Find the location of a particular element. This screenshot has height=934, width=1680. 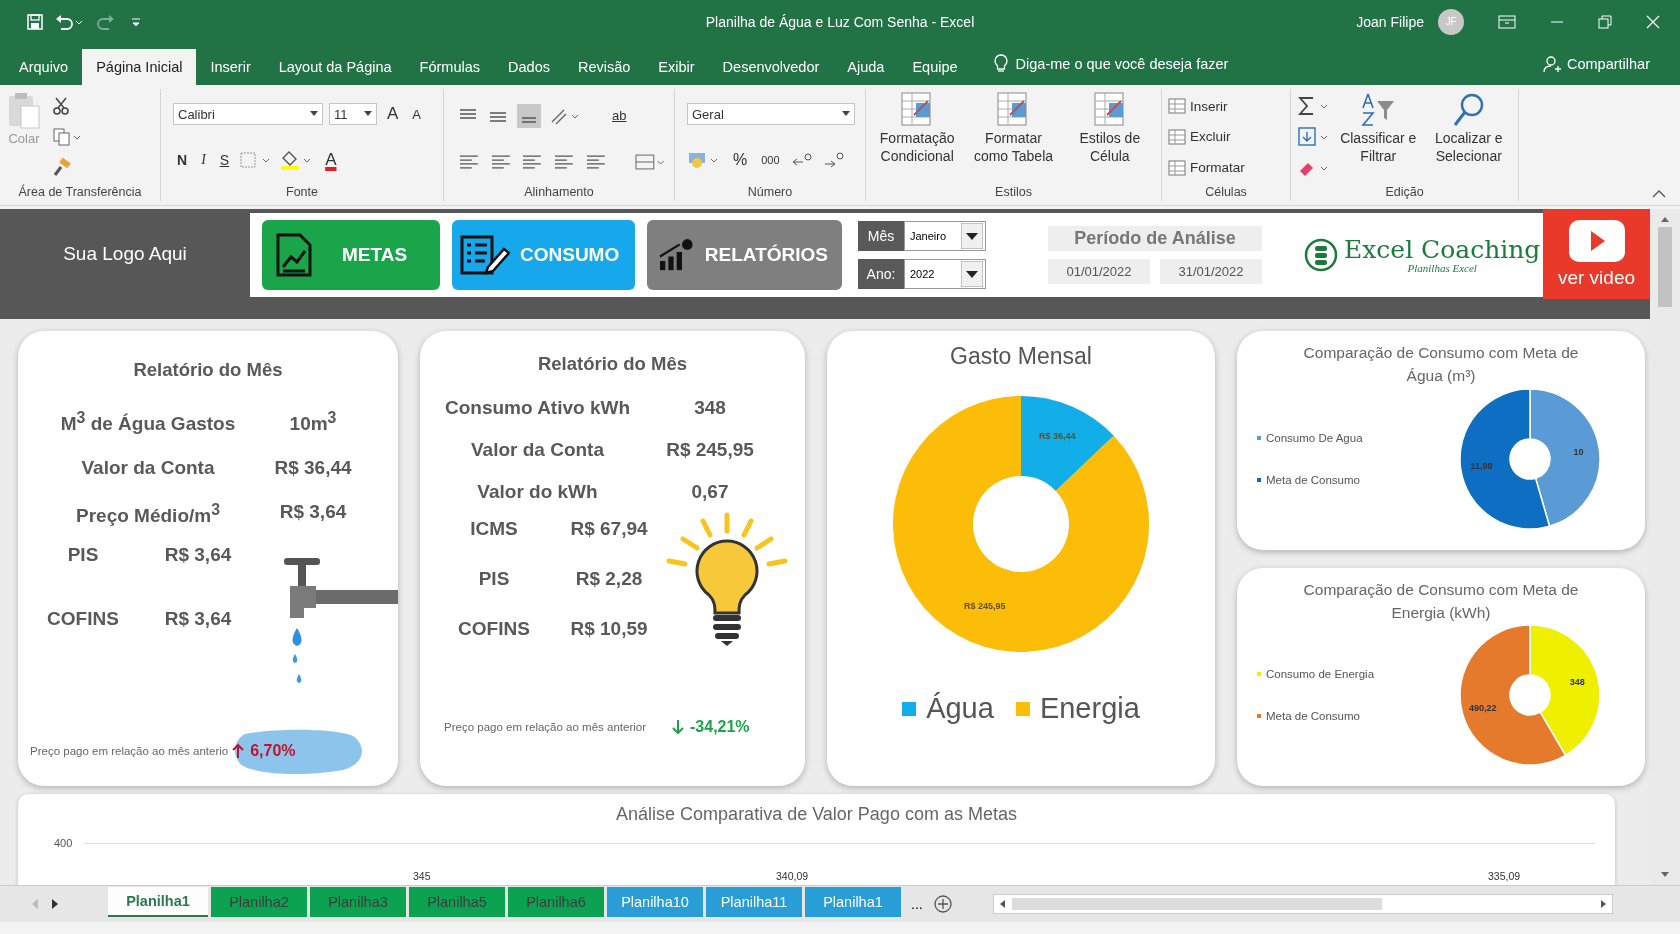

year-dropdown: 2022 is located at coordinates (945, 274).